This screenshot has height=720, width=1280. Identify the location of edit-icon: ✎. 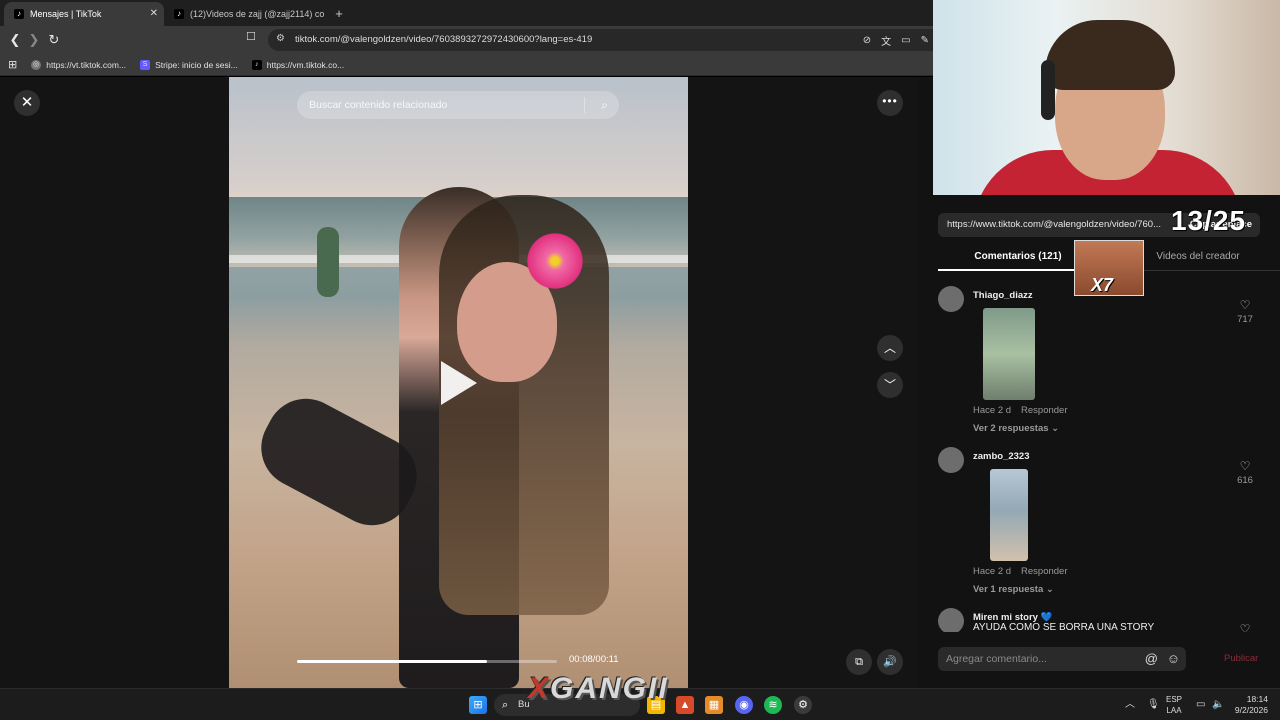
(925, 40).